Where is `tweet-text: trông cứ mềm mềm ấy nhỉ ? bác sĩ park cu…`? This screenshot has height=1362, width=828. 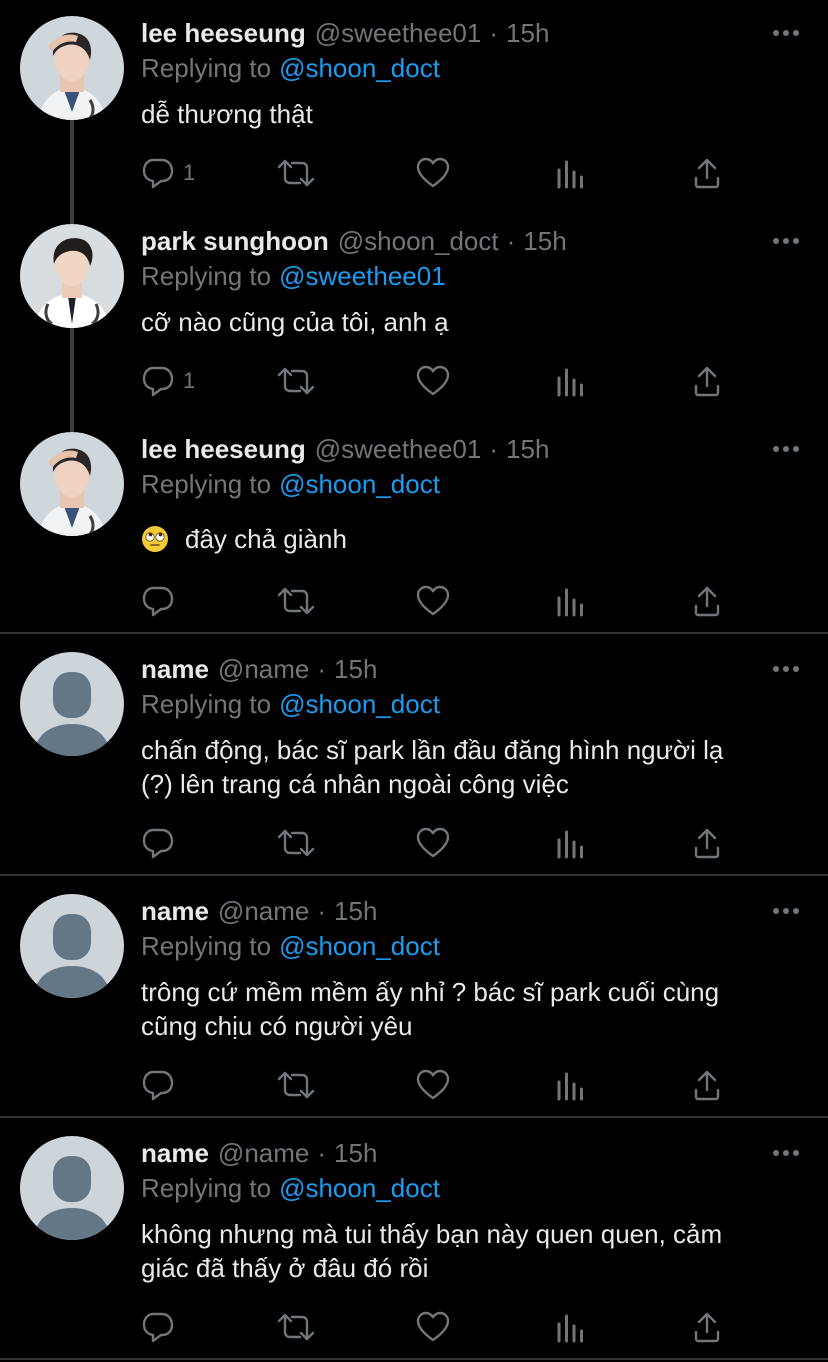 tweet-text: trông cứ mềm mềm ấy nhỉ ? bác sĩ park cu… is located at coordinates (476, 1009).